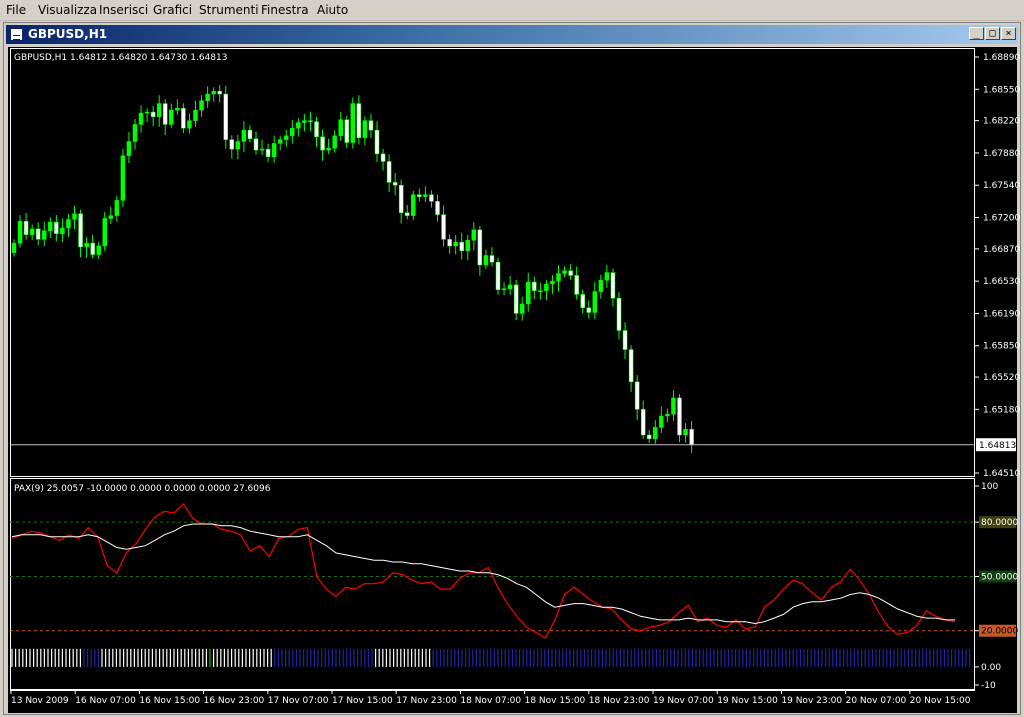 Image resolution: width=1024 pixels, height=717 pixels. I want to click on time-tick-label: 17 Nov 23:00, so click(426, 701).